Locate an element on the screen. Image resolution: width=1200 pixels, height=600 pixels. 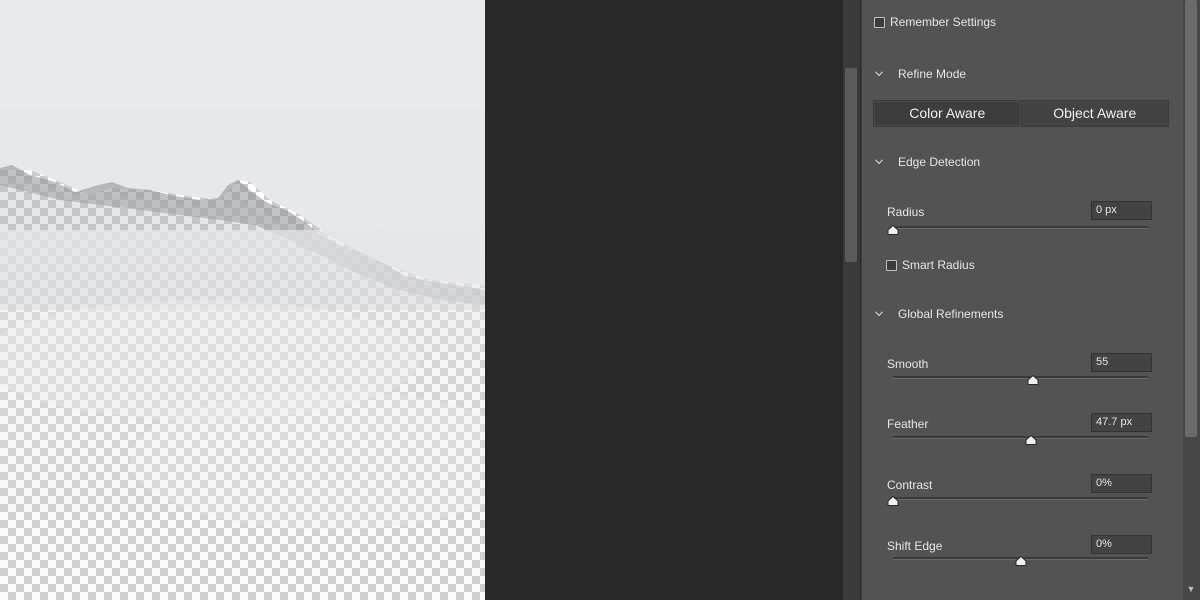
canvas-scrollbar-thumb is located at coordinates (851, 165).